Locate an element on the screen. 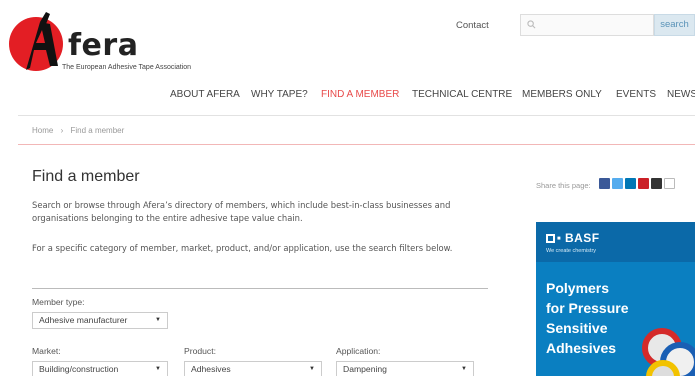  member-type-value: Adhesive manufacturer is located at coordinates (83, 320).